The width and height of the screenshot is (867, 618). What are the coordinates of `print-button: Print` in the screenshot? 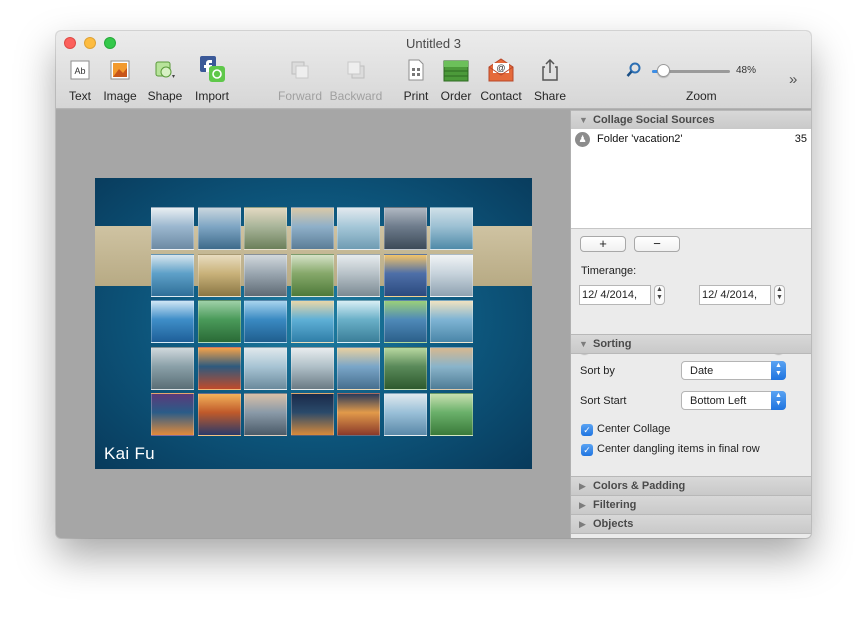 It's located at (416, 82).